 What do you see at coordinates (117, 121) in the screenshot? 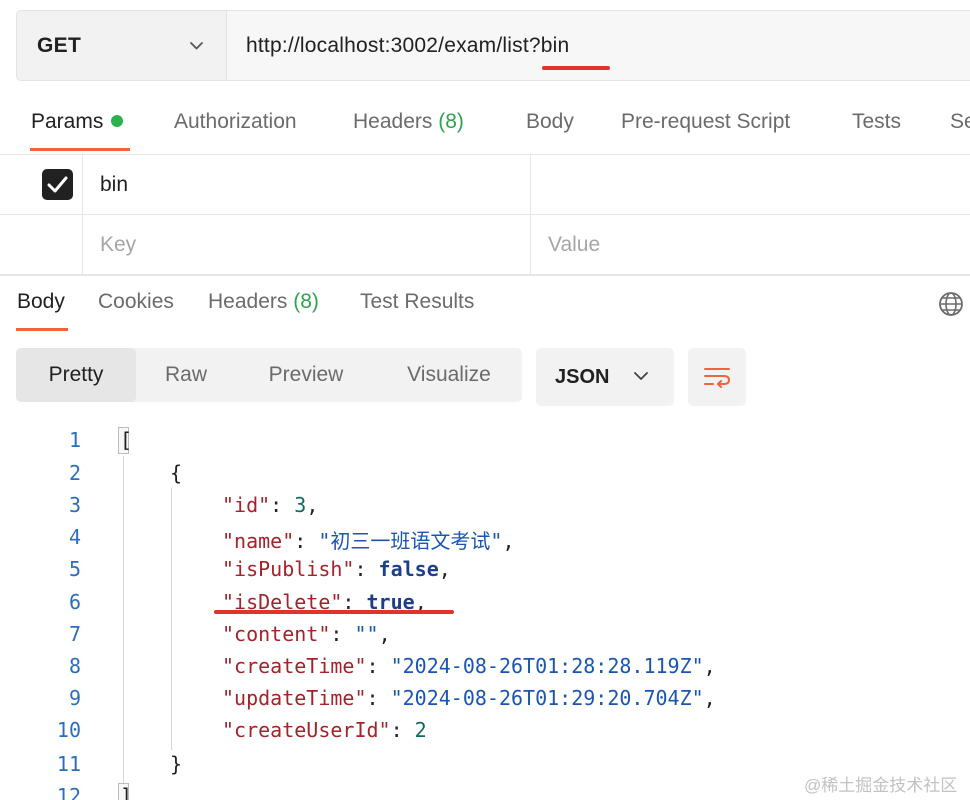
I see `params-active-dot-icon` at bounding box center [117, 121].